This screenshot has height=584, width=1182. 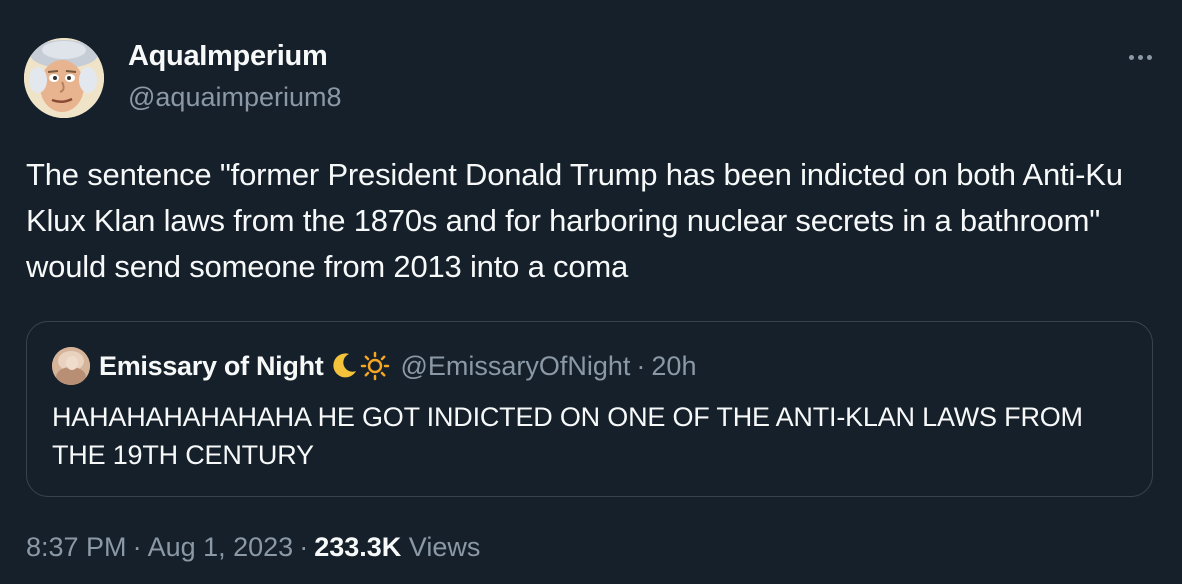 I want to click on views-count: 233.3K, so click(x=357, y=547).